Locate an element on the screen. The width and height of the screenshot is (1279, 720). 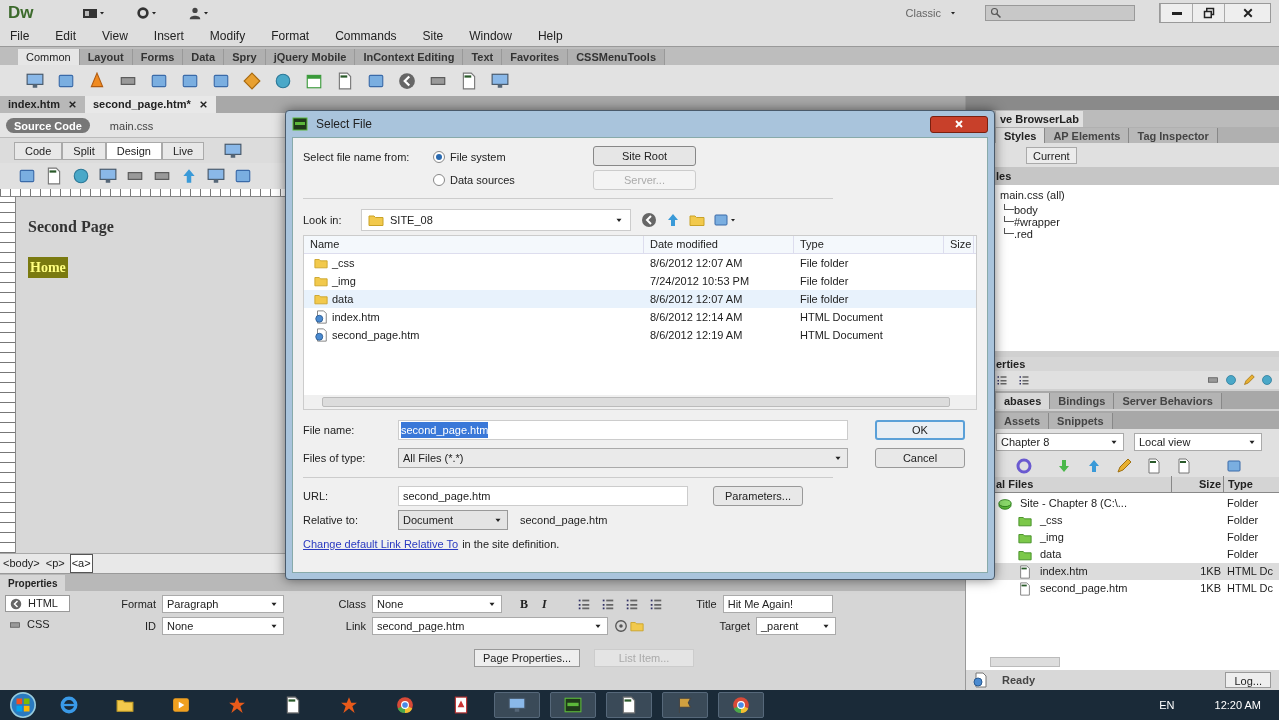
home-link: Home is located at coordinates (48, 267).